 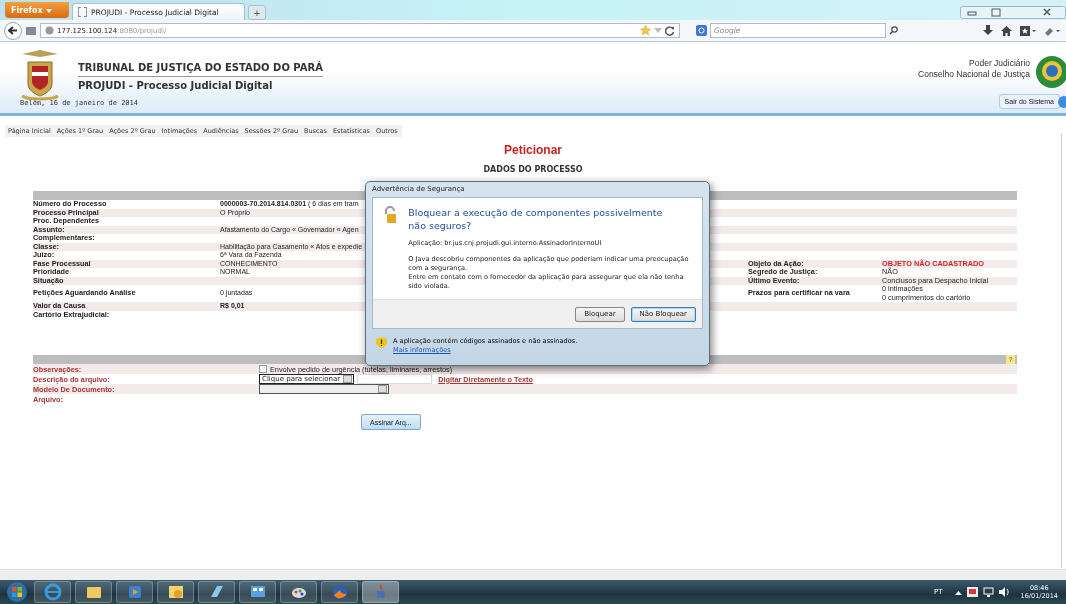 I want to click on input-field, so click(x=395, y=379).